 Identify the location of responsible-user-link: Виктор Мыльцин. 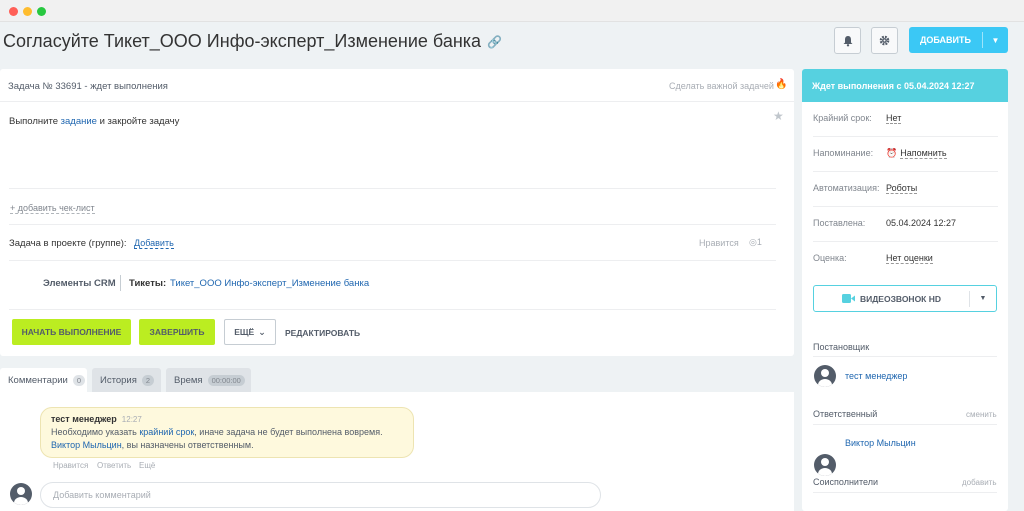
(86, 445).